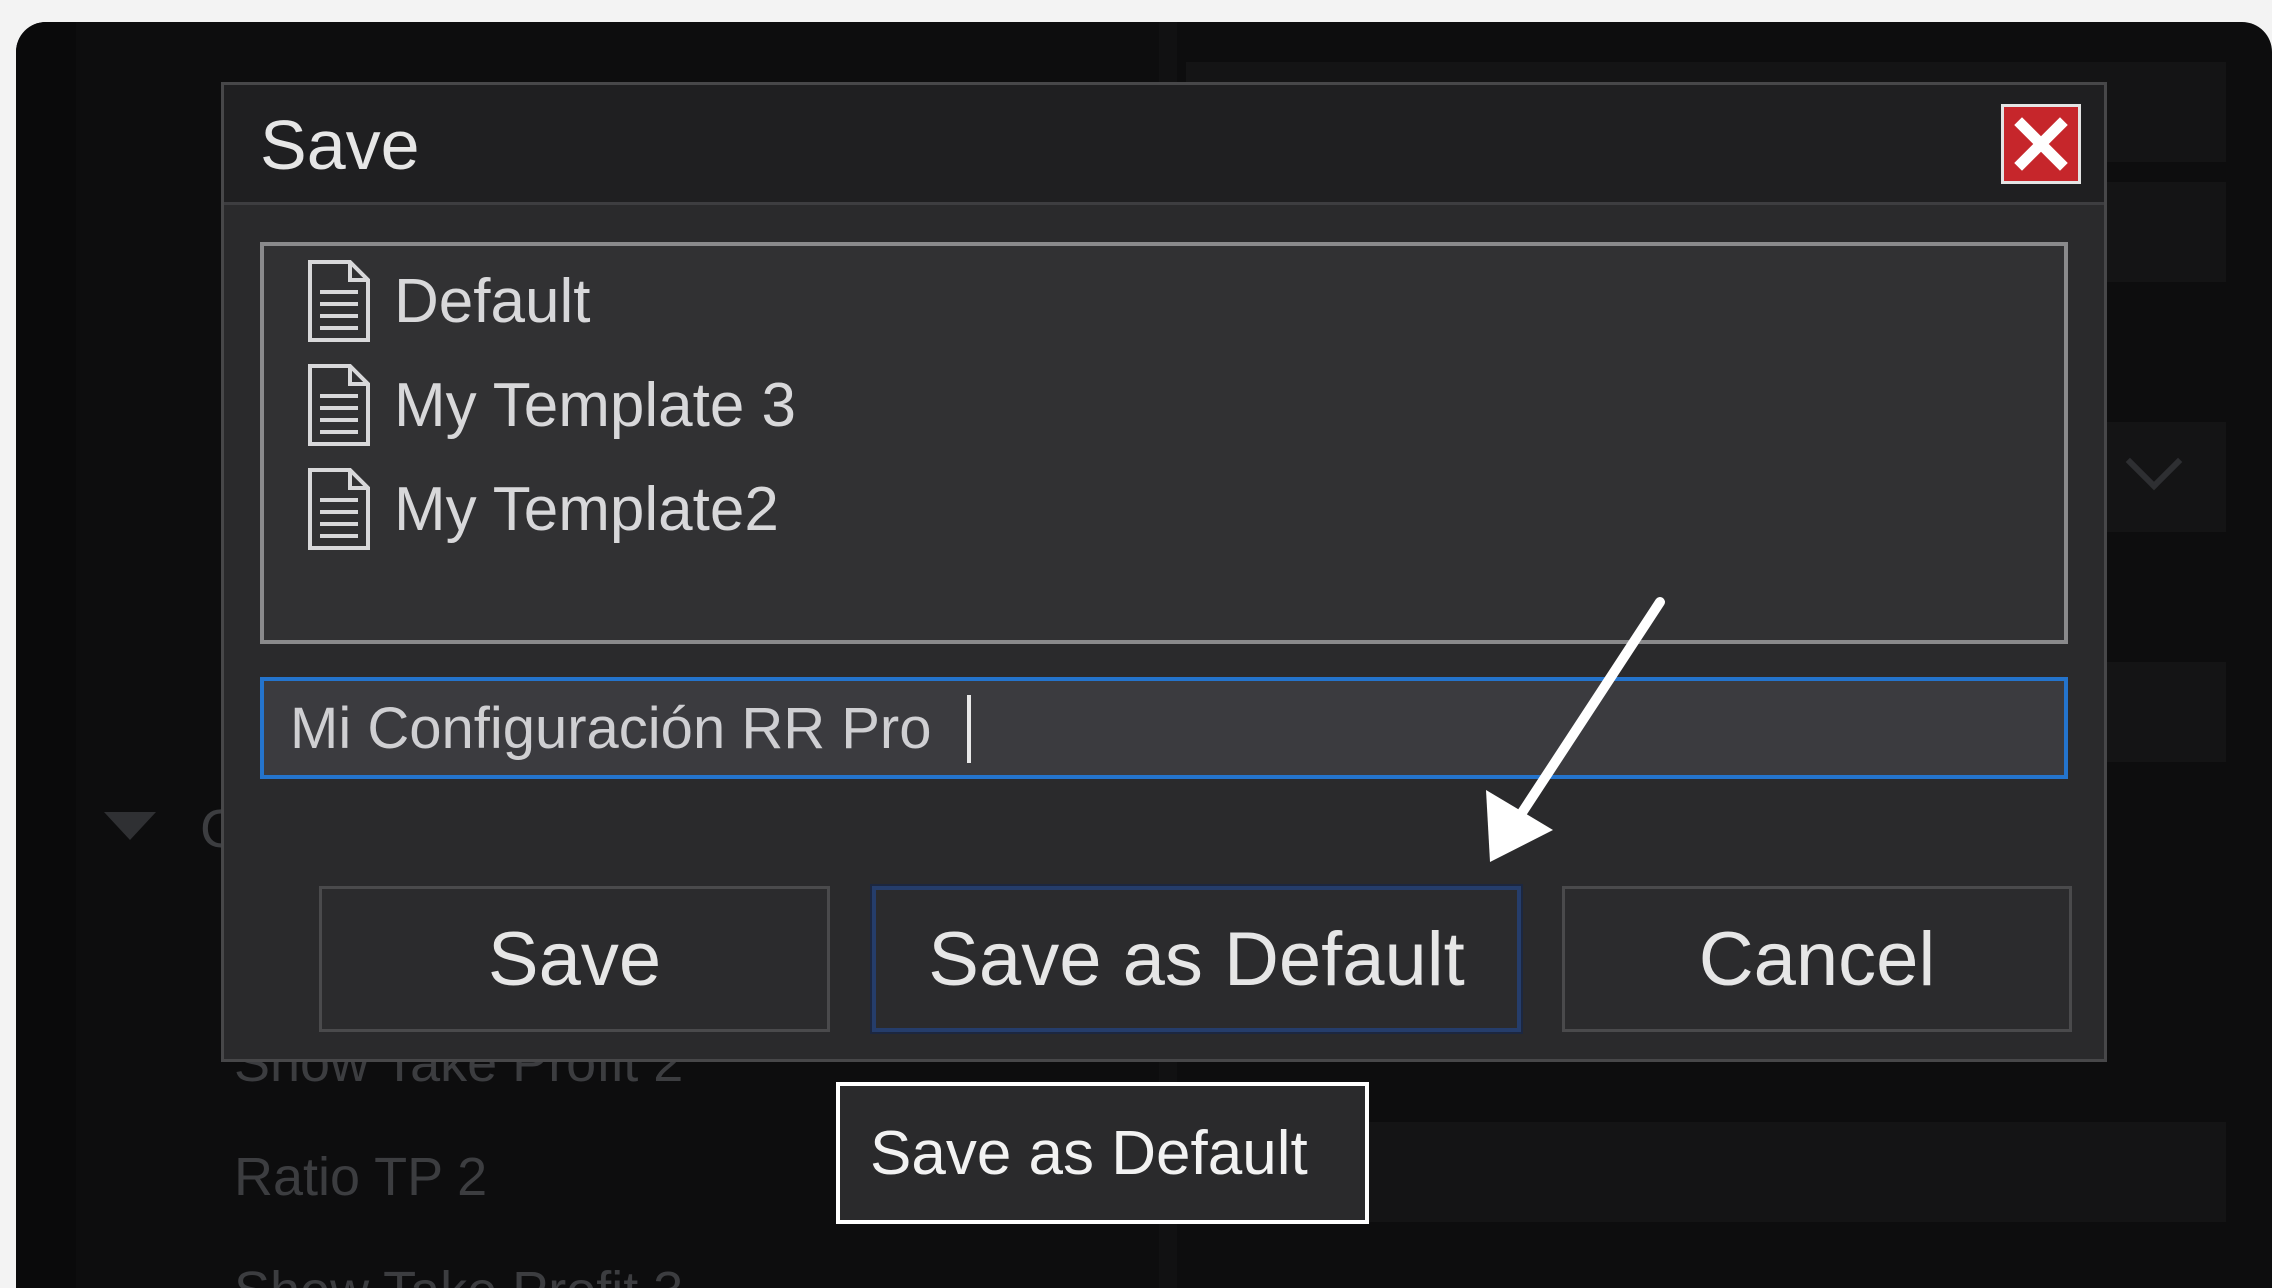 The image size is (2272, 1288). What do you see at coordinates (574, 959) in the screenshot?
I see `save-button: Save` at bounding box center [574, 959].